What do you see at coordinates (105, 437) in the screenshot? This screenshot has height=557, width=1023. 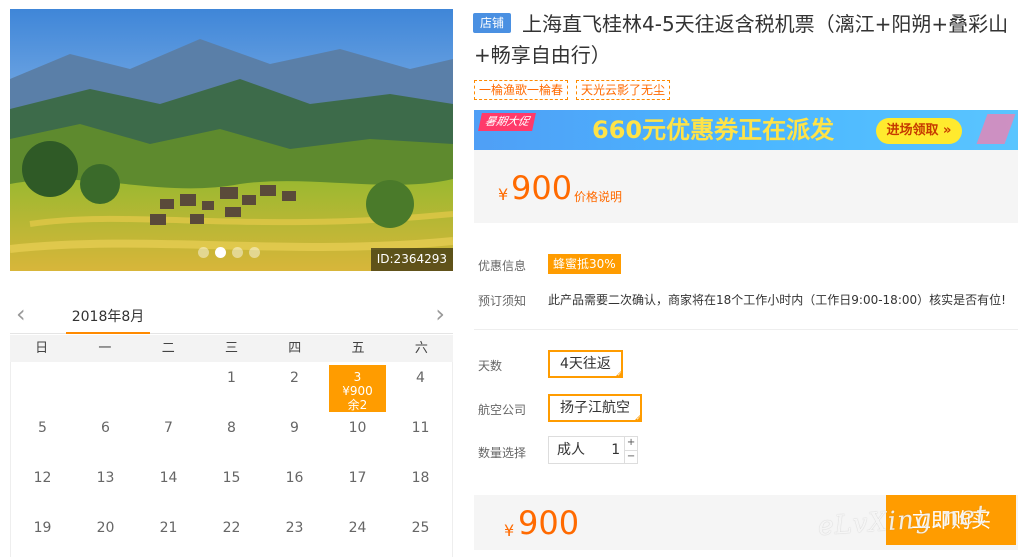 I see `calendar-day: 6` at bounding box center [105, 437].